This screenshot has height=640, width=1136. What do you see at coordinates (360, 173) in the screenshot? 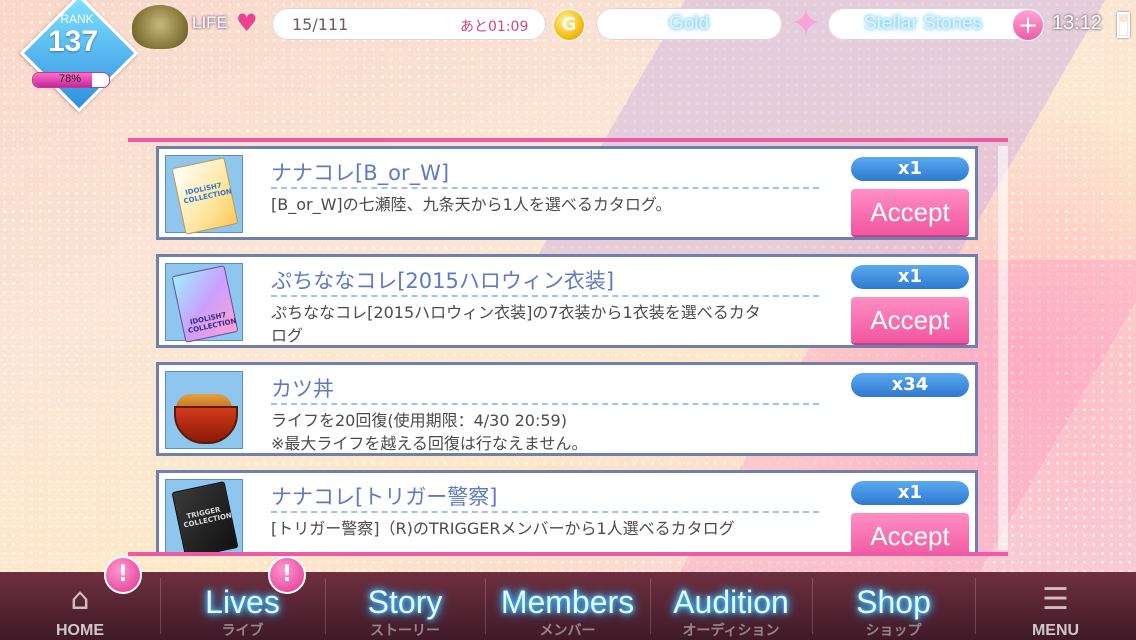
I see `item-title: ナナコレ[B_or_W]` at bounding box center [360, 173].